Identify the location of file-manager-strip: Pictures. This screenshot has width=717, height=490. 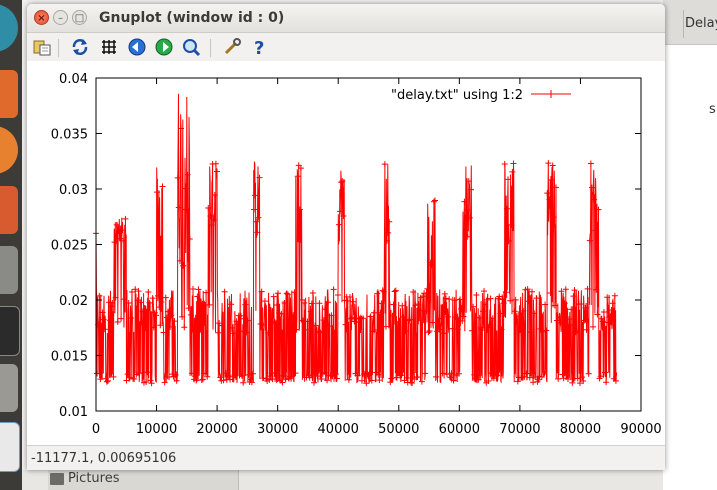
(342, 480).